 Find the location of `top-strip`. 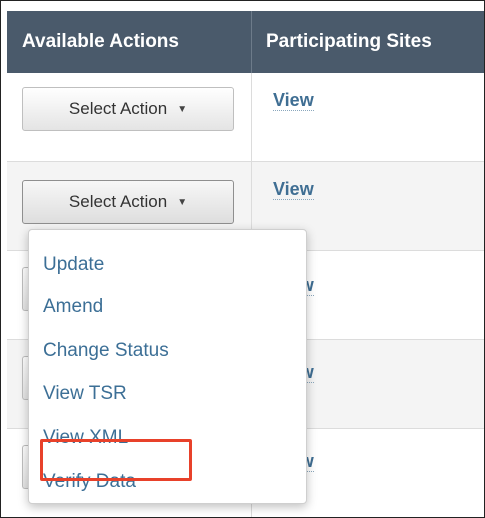

top-strip is located at coordinates (242, 6).